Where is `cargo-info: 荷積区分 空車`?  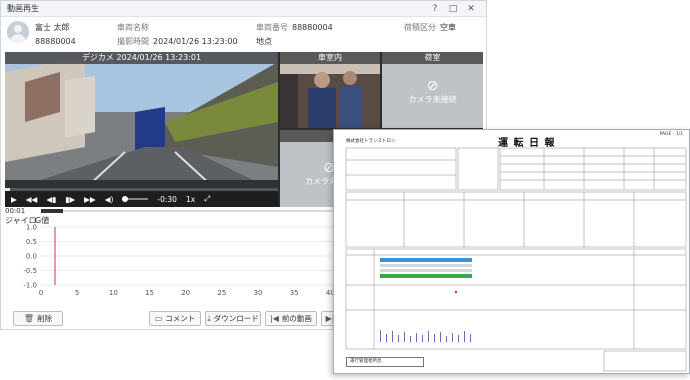 cargo-info: 荷積区分 空車 is located at coordinates (430, 28).